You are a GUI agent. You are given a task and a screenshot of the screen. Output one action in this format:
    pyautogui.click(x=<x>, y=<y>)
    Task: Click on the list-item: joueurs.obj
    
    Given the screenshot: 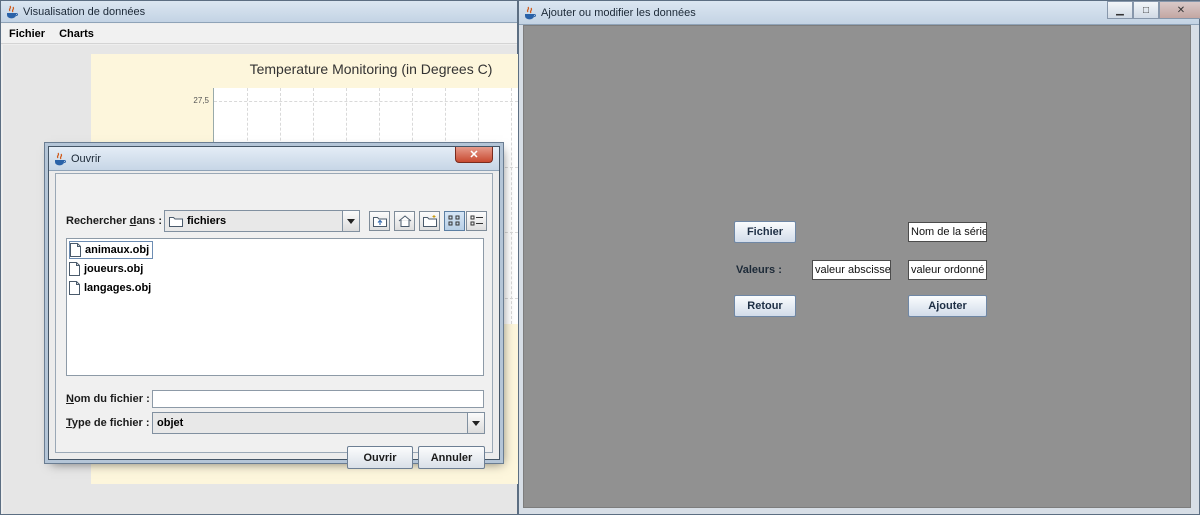 What is the action you would take?
    pyautogui.click(x=107, y=269)
    